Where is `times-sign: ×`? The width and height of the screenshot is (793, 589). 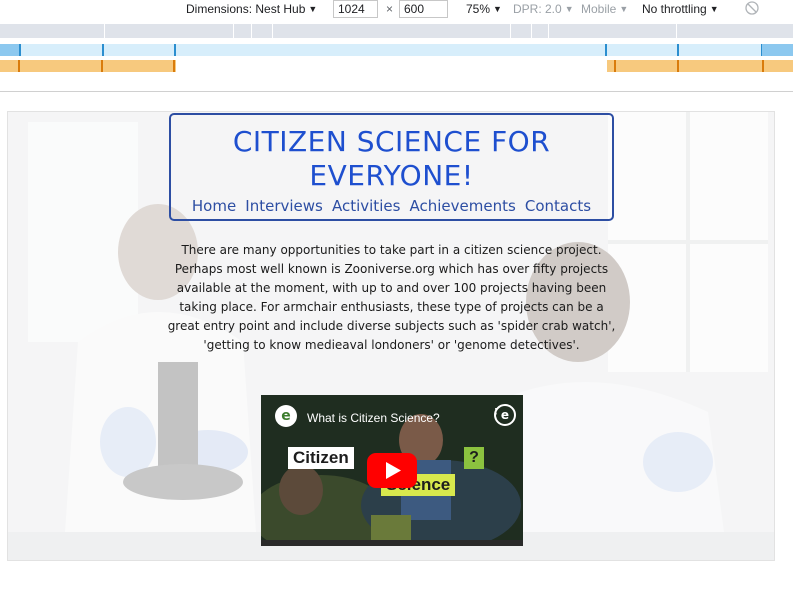 times-sign: × is located at coordinates (390, 9).